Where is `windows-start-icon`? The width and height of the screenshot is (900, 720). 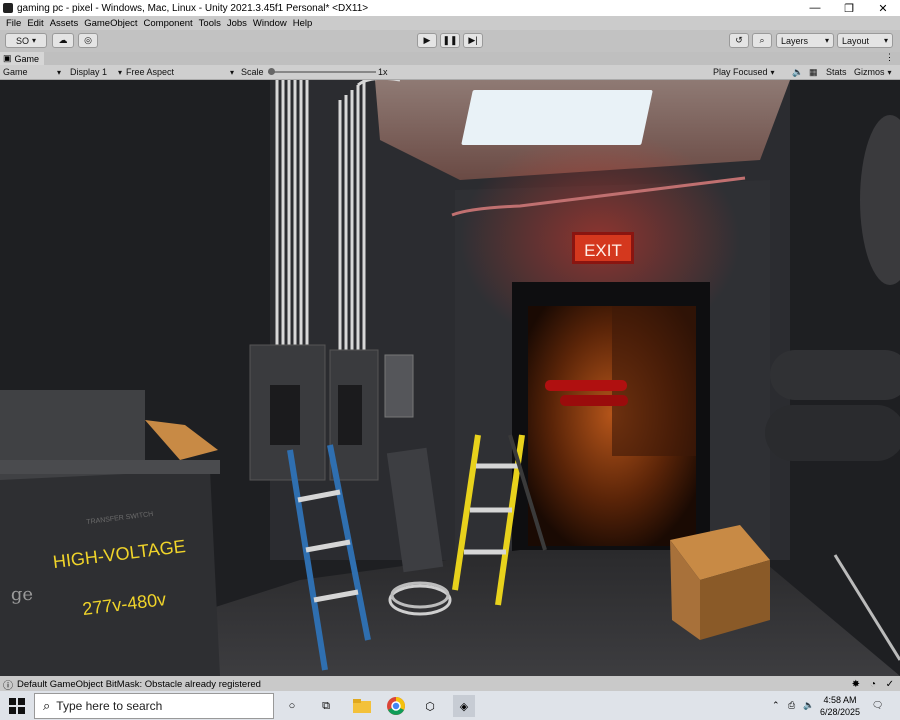 windows-start-icon is located at coordinates (17, 706).